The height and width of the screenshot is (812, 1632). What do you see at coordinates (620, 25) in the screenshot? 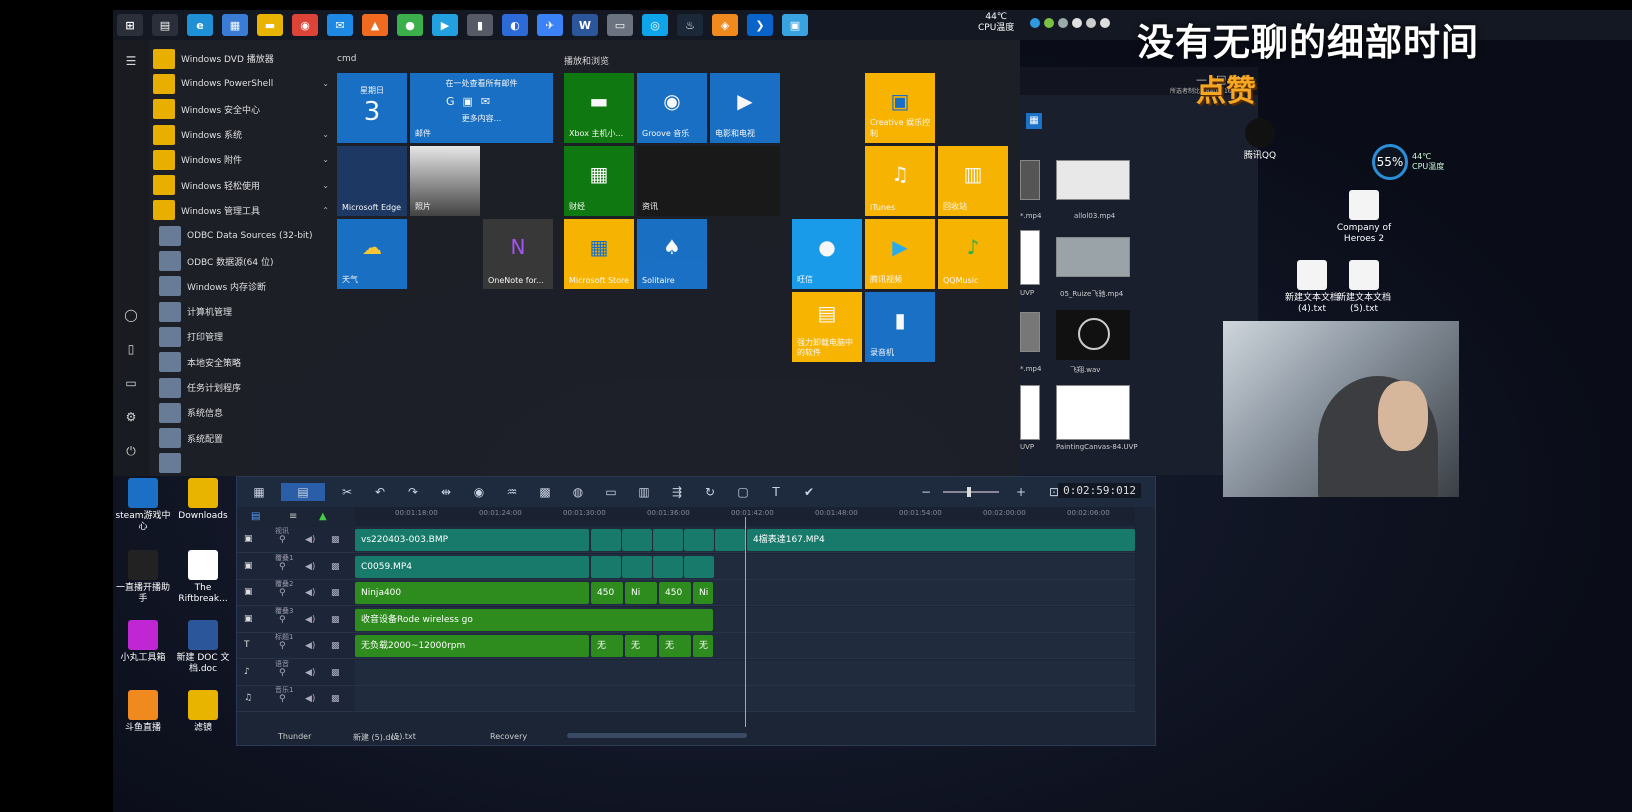
I see `monitor-icon: ▭` at bounding box center [620, 25].